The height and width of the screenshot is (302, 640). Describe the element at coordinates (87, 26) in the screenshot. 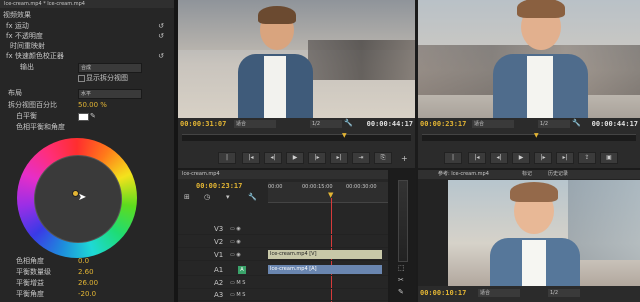

I see `effect-item-motion: fx 运动 ↺` at that location.